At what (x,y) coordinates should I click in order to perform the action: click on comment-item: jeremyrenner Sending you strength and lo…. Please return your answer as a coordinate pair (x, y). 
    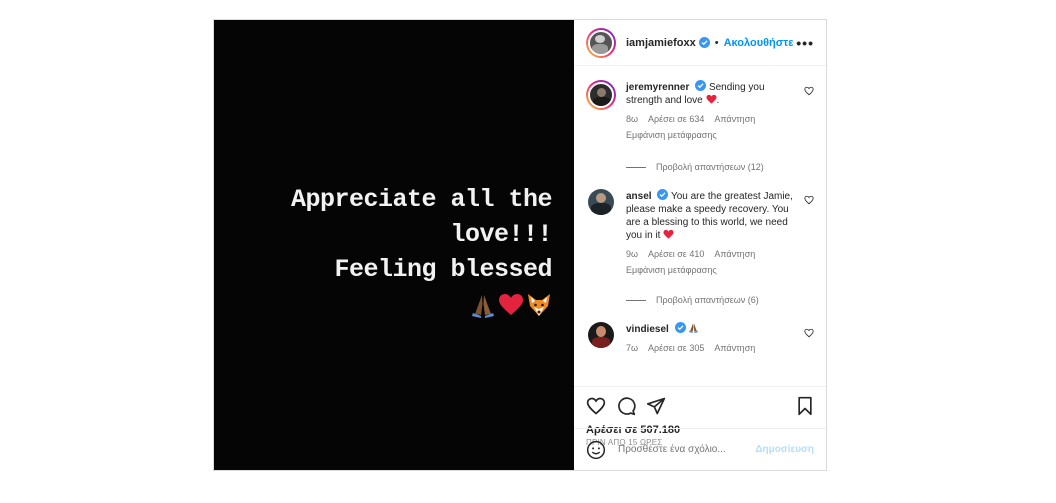
    Looking at the image, I should click on (700, 111).